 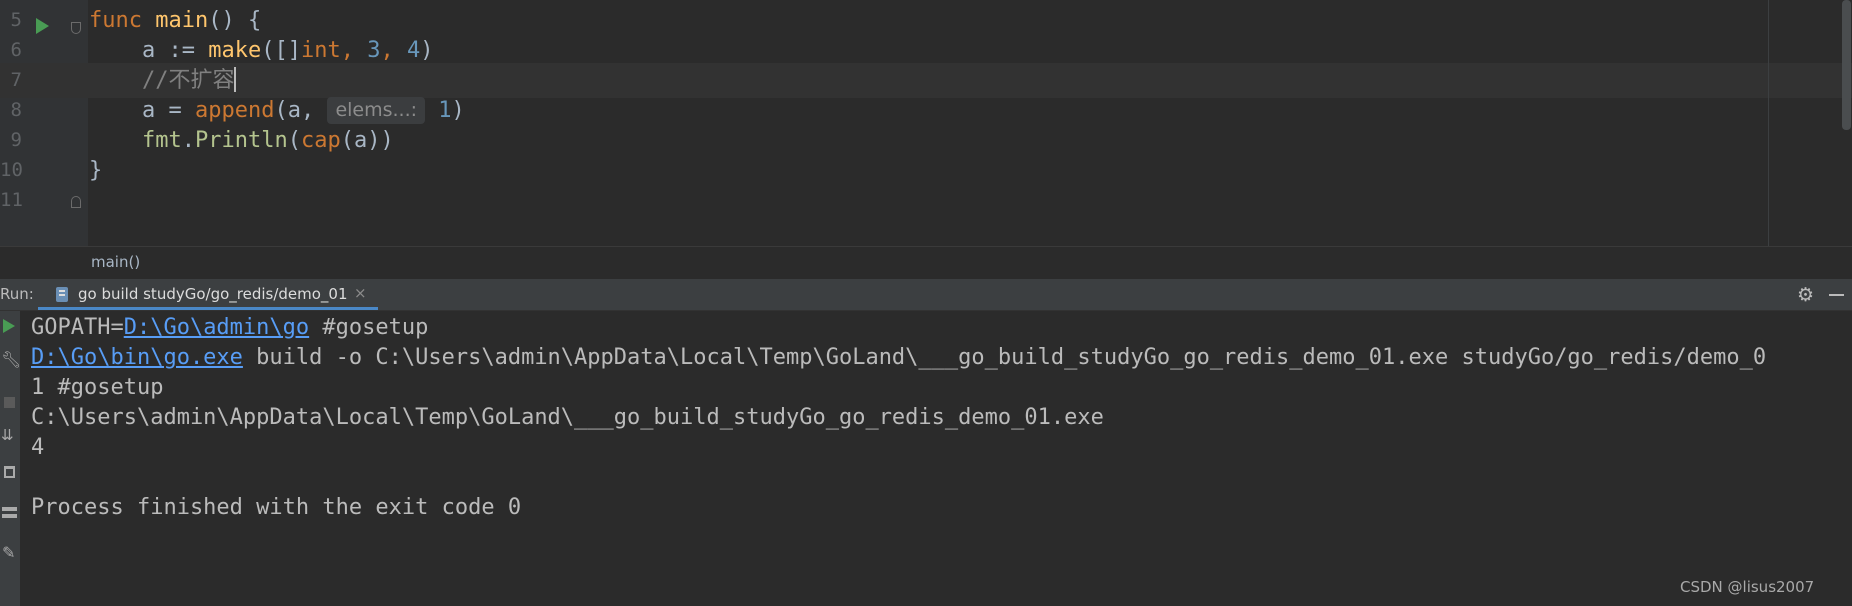 What do you see at coordinates (9, 512) in the screenshot?
I see `layout-icon` at bounding box center [9, 512].